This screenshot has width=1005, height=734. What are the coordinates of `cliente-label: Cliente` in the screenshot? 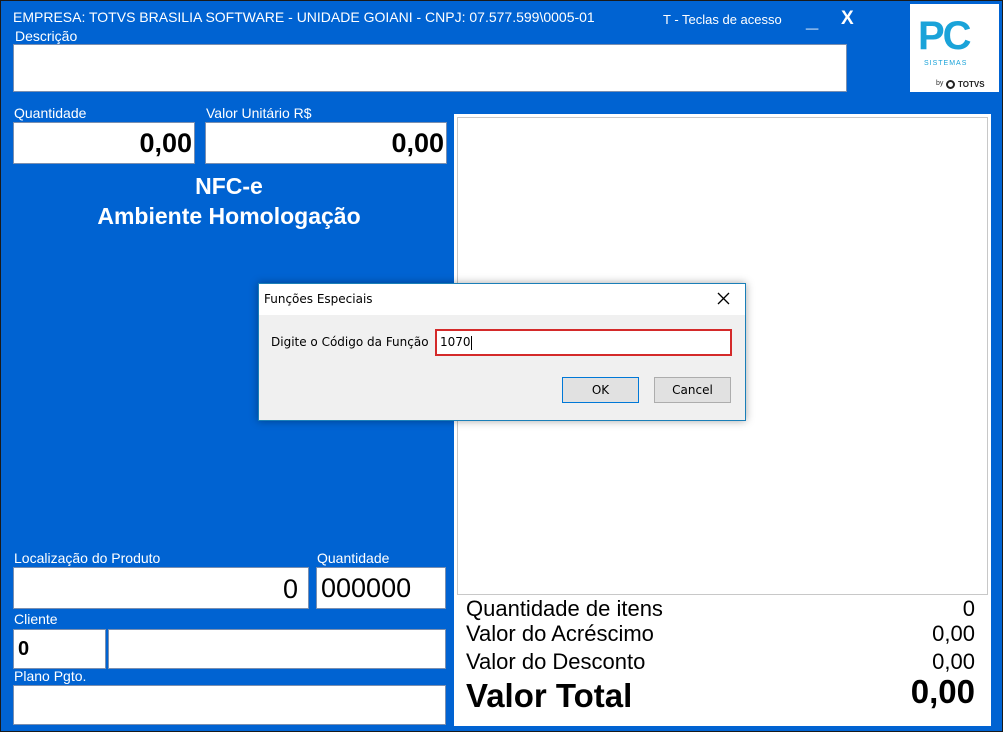 It's located at (36, 619).